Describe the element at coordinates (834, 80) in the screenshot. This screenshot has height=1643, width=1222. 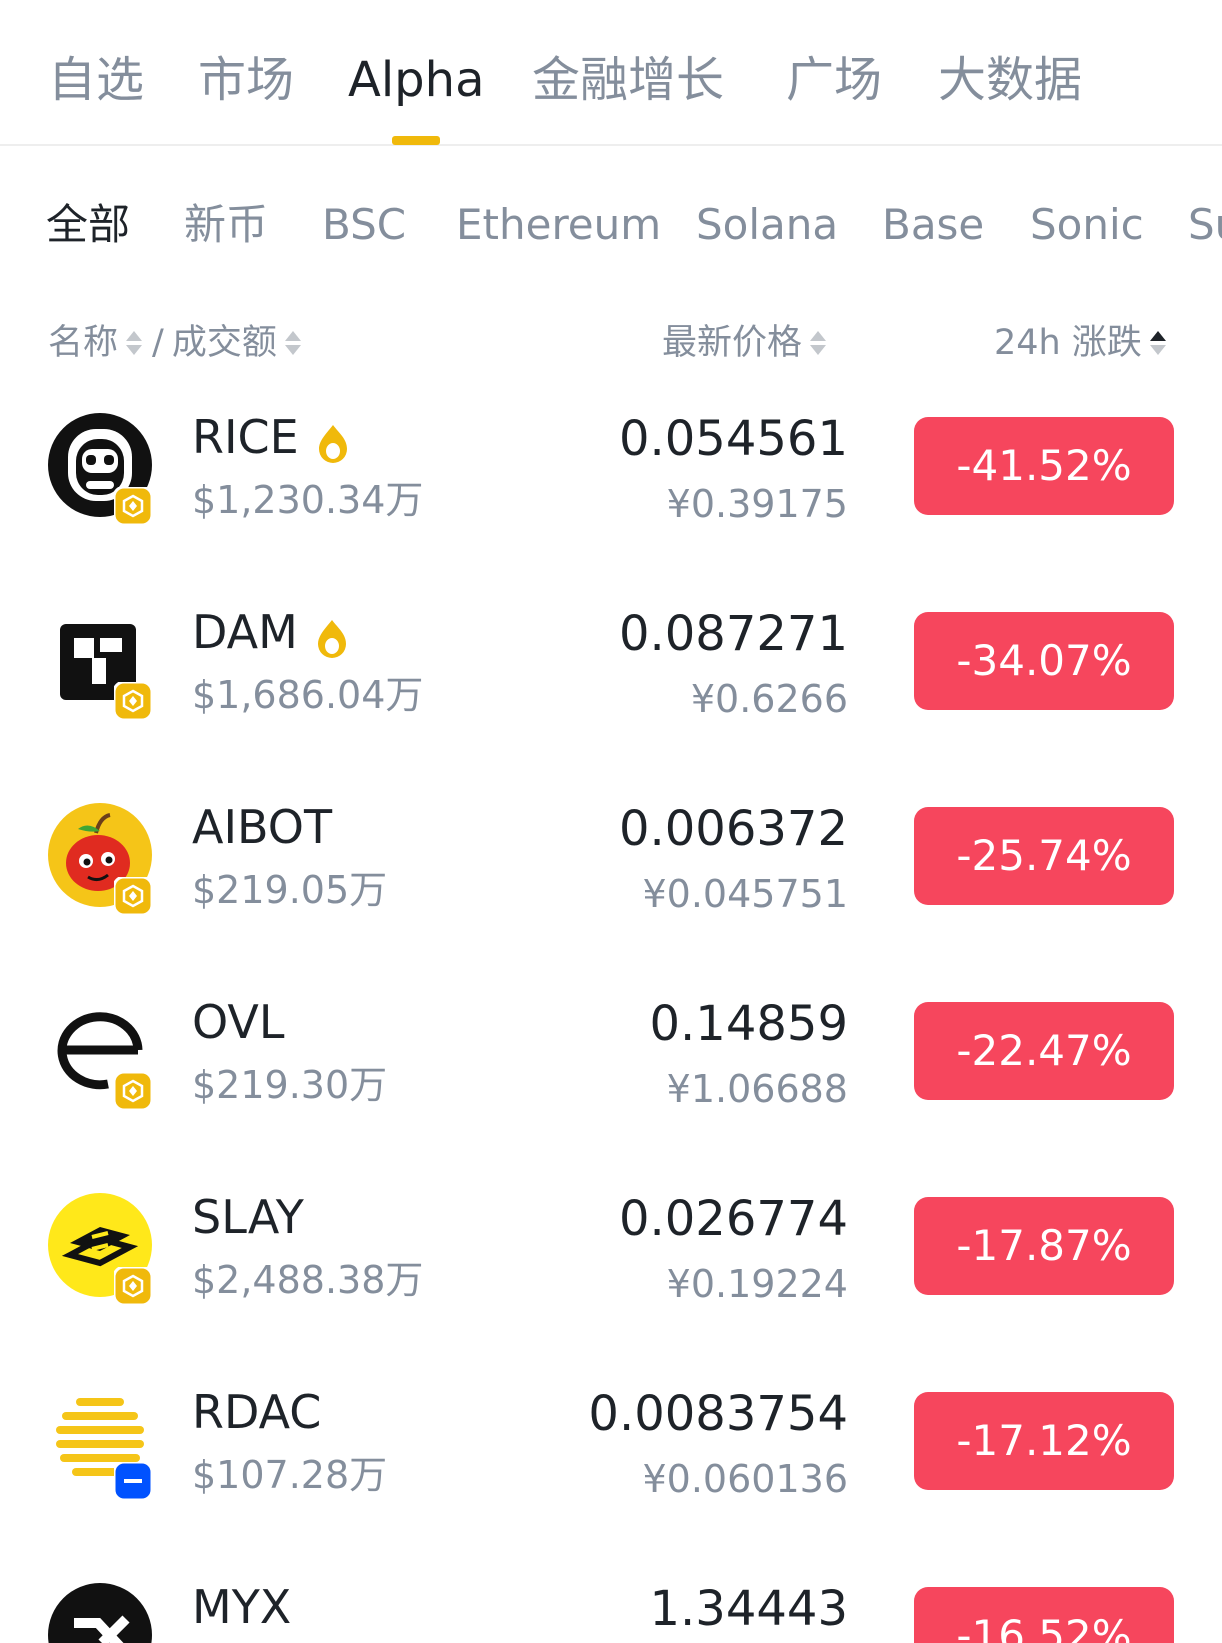
I see `tab-square: 广场` at that location.